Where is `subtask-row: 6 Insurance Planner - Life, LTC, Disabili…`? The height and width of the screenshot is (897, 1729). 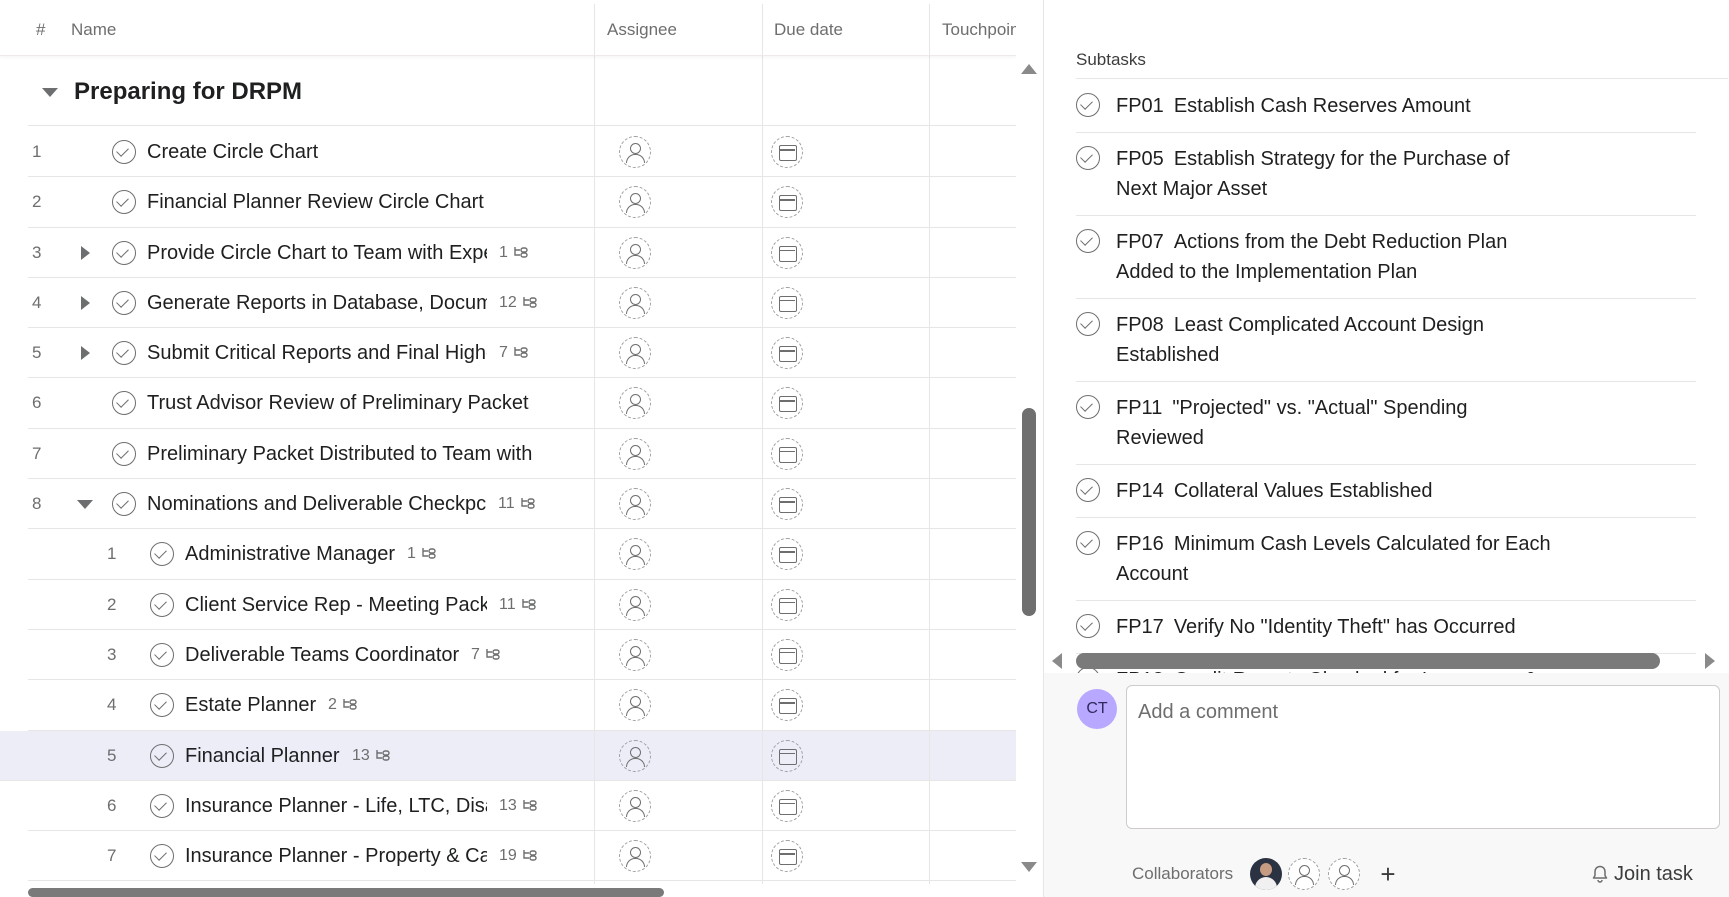 subtask-row: 6 Insurance Planner - Life, LTC, Disabili… is located at coordinates (522, 806).